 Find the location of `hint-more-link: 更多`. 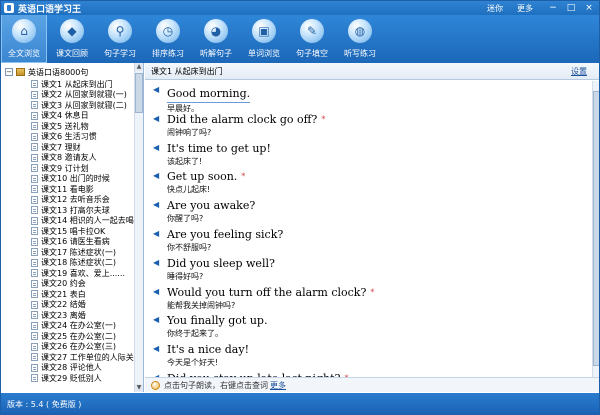

hint-more-link: 更多 is located at coordinates (278, 385).